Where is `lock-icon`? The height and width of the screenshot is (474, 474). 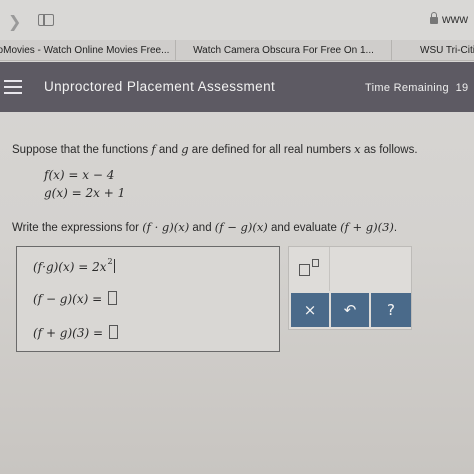 lock-icon is located at coordinates (434, 18).